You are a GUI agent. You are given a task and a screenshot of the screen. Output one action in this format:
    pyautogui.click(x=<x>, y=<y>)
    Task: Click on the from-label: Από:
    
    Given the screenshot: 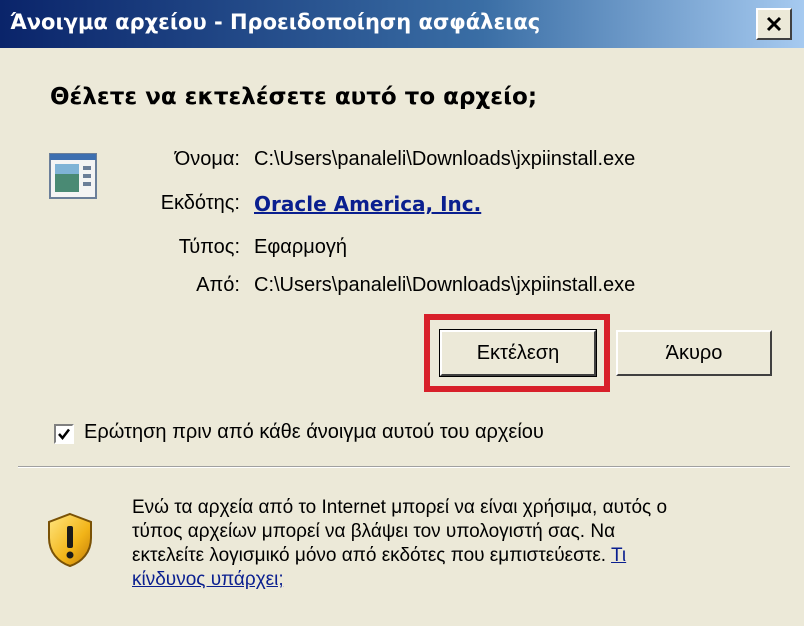 What is the action you would take?
    pyautogui.click(x=218, y=285)
    